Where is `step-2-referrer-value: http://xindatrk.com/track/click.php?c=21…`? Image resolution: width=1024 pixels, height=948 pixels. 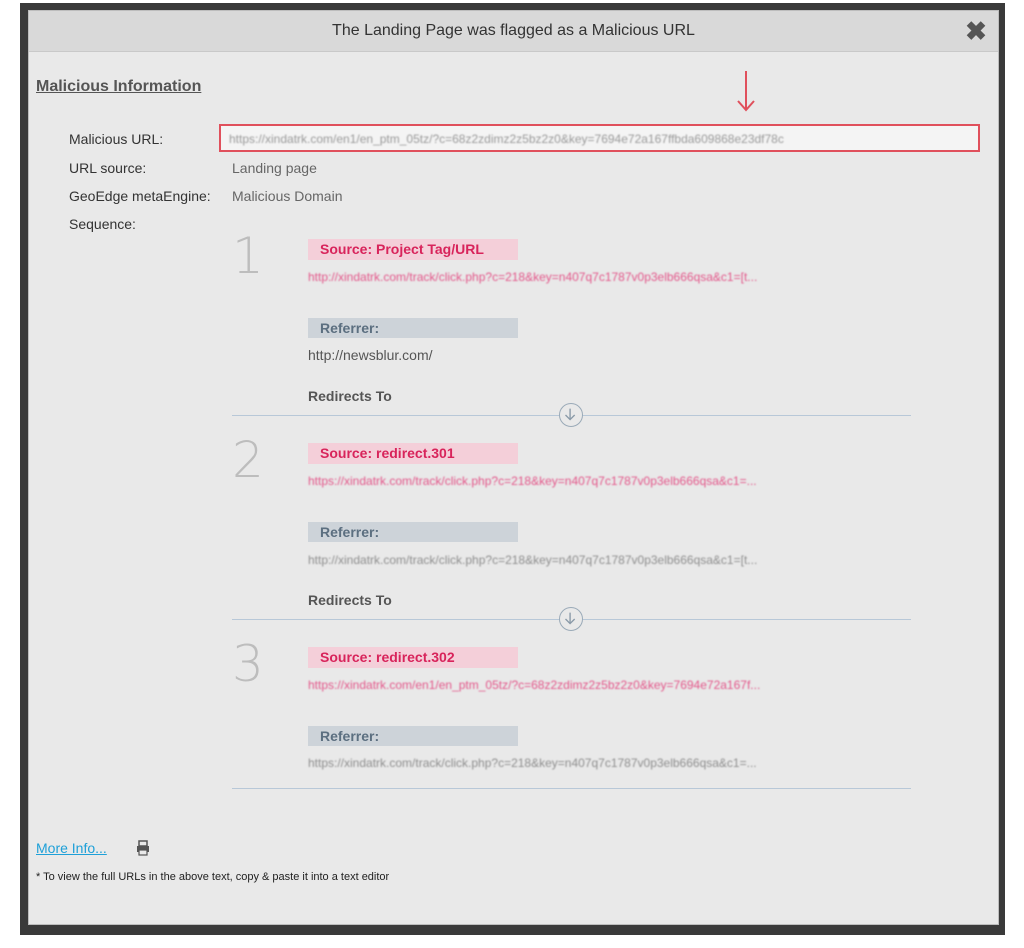
step-2-referrer-value: http://xindatrk.com/track/click.php?c=21… is located at coordinates (533, 560).